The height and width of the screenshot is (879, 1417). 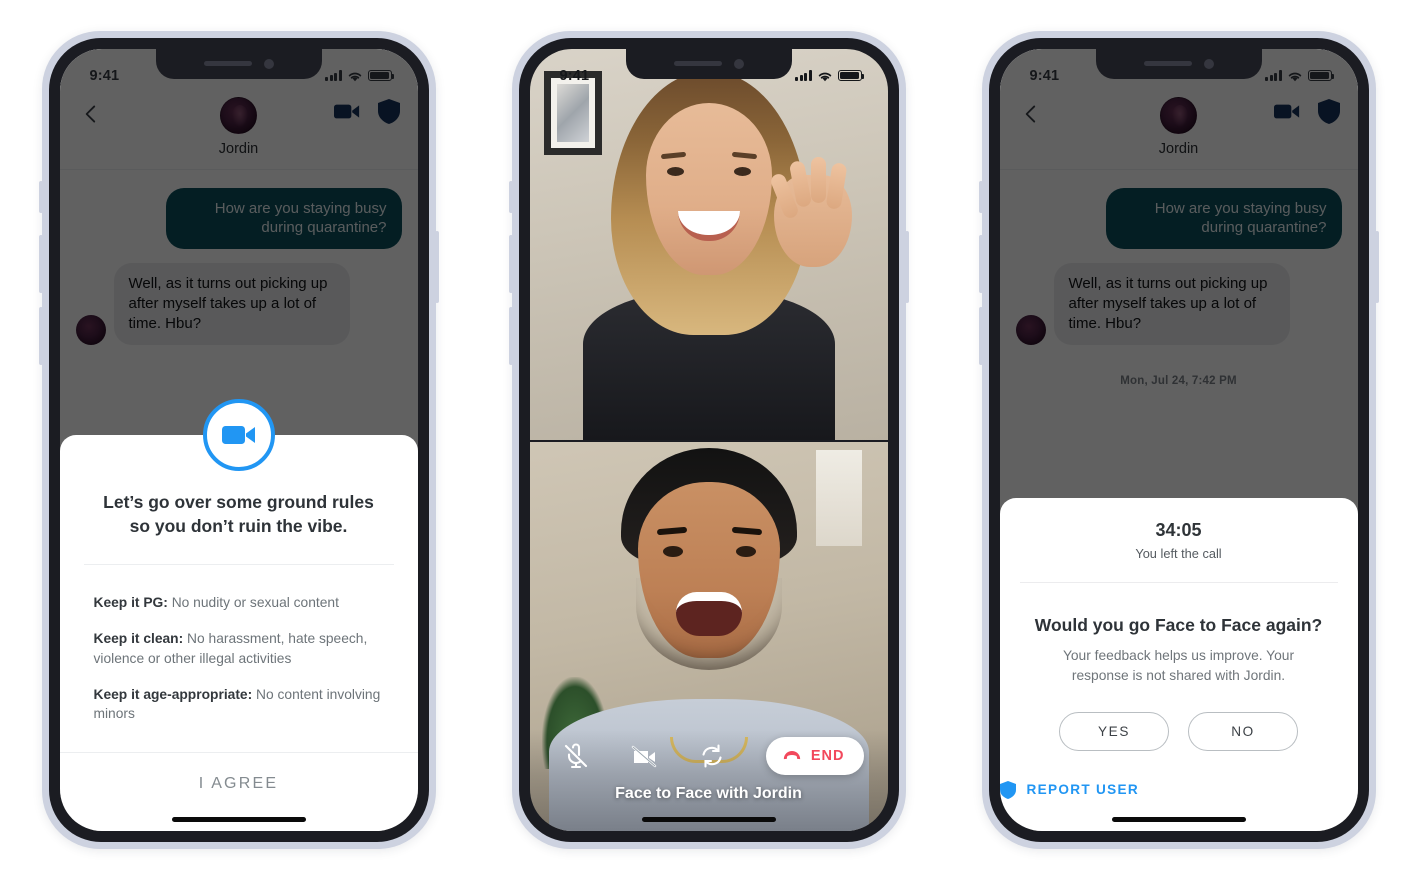 I want to click on video-off-icon, so click(x=643, y=756).